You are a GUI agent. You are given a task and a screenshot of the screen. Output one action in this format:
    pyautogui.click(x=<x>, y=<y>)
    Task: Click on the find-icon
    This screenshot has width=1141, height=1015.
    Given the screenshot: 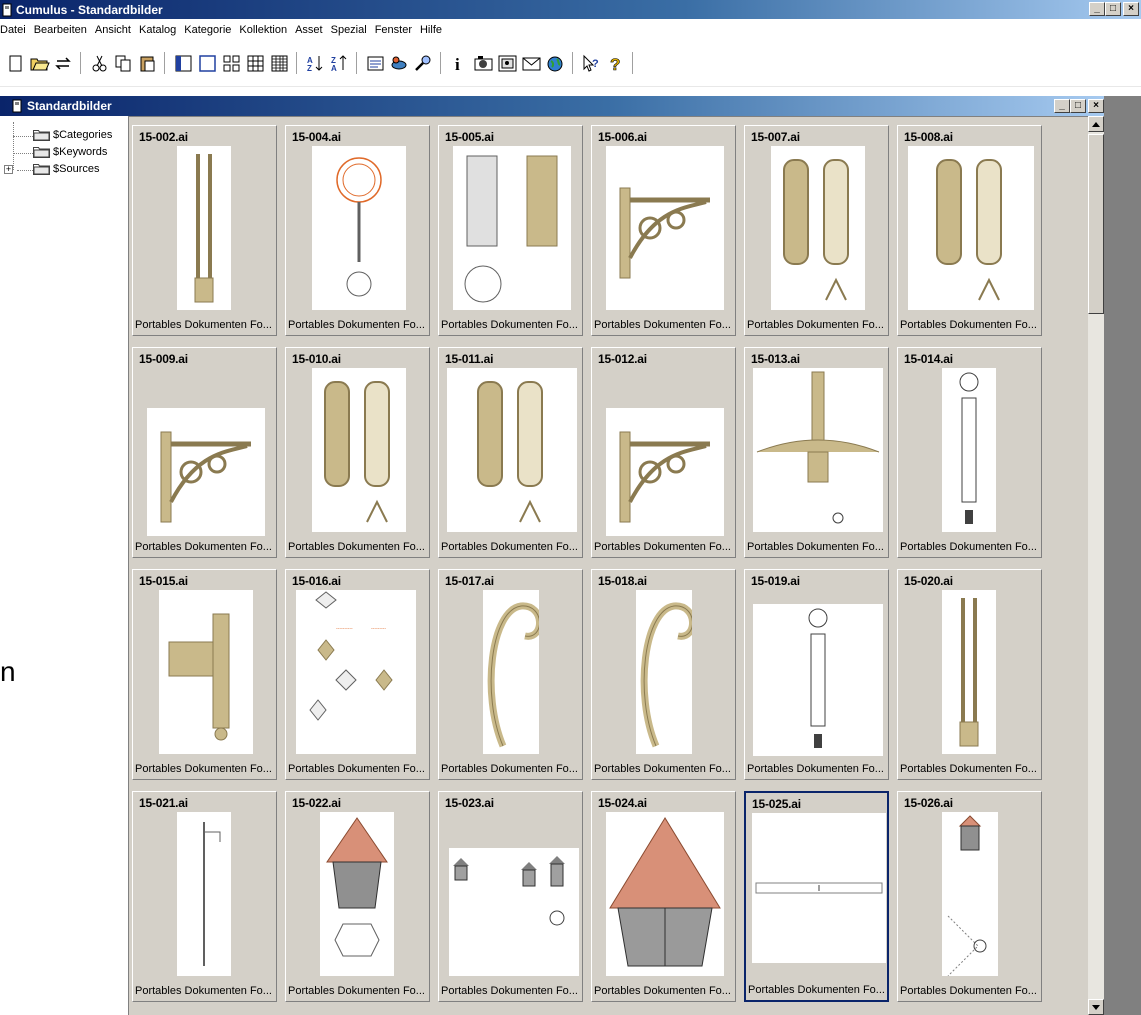 What is the action you would take?
    pyautogui.click(x=423, y=63)
    